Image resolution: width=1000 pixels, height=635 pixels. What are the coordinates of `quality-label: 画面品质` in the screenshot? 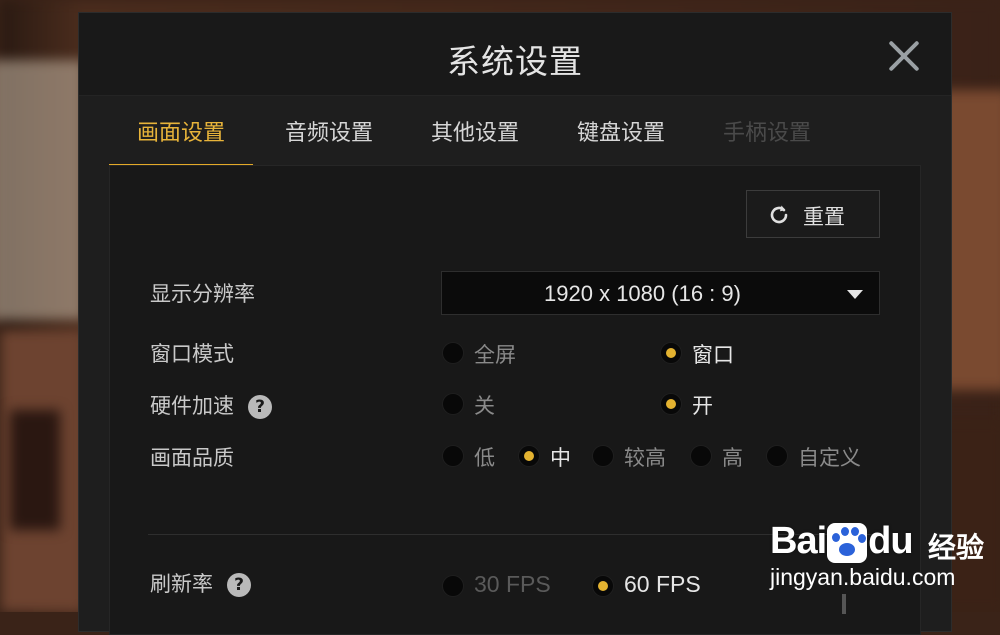 It's located at (192, 458).